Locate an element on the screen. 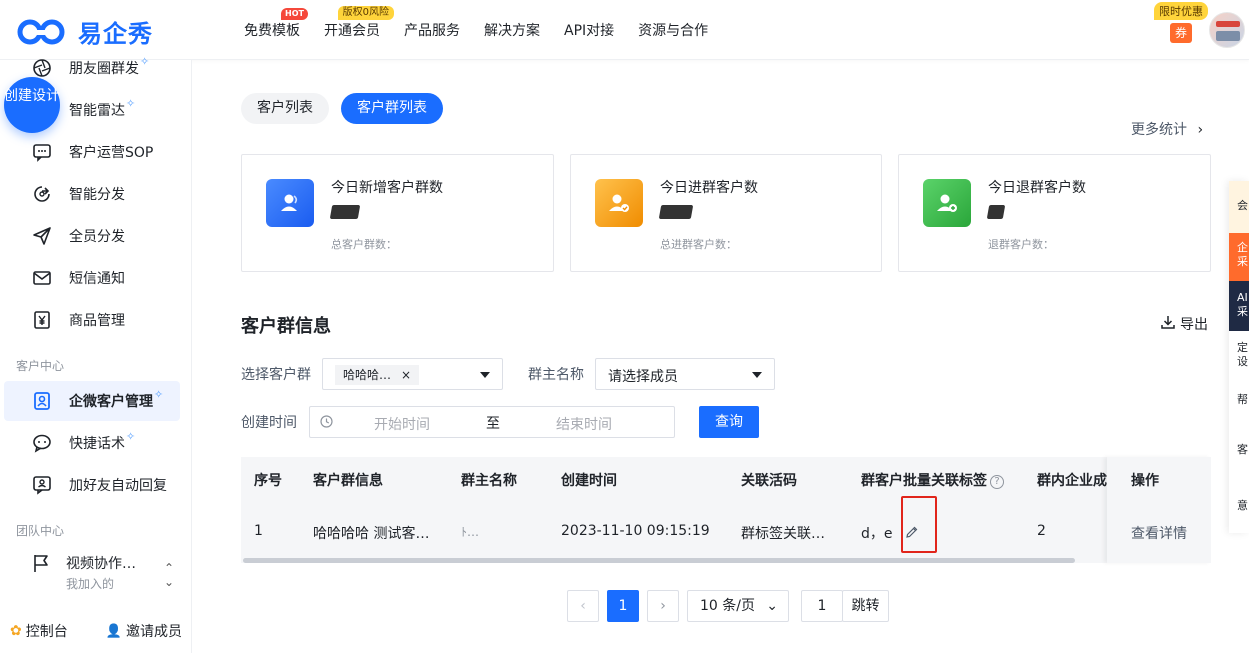 The width and height of the screenshot is (1249, 653). stat-card-joined: 今日进群客户数 总进群客户数： is located at coordinates (726, 213).